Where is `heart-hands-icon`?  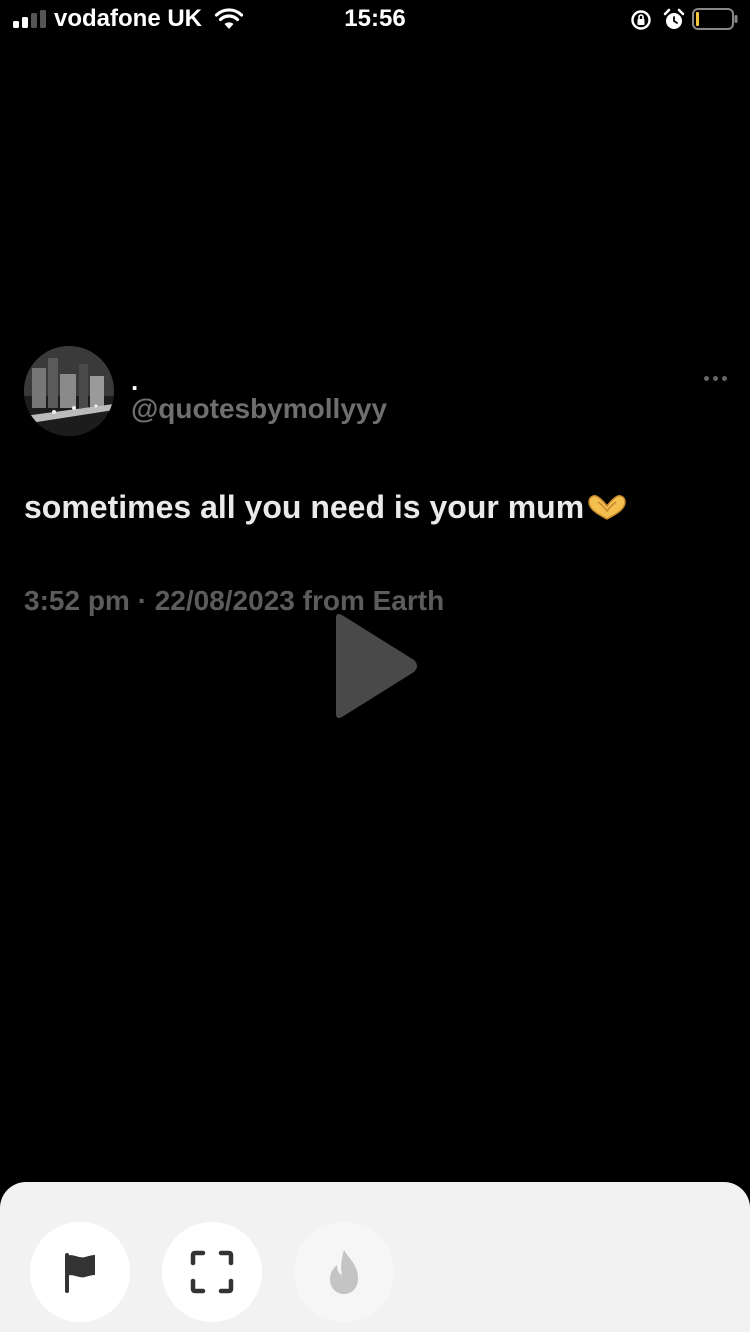 heart-hands-icon is located at coordinates (607, 507).